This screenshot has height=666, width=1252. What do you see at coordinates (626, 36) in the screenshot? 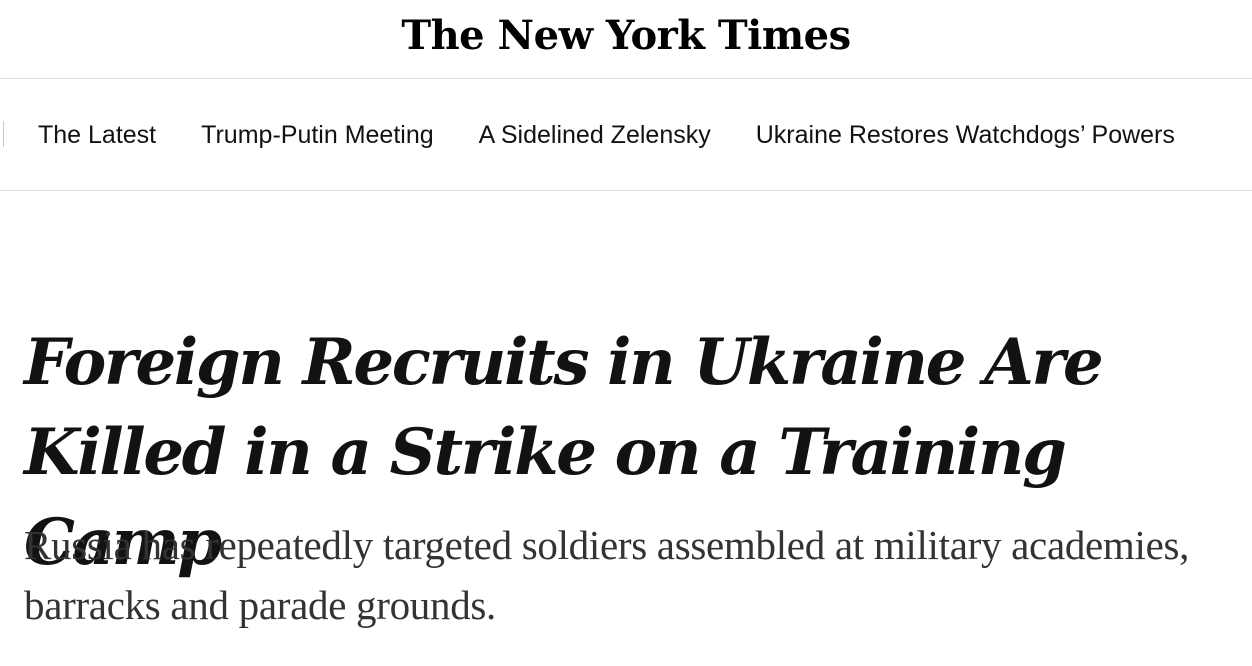
I see `nyt-logo: The New York Times` at bounding box center [626, 36].